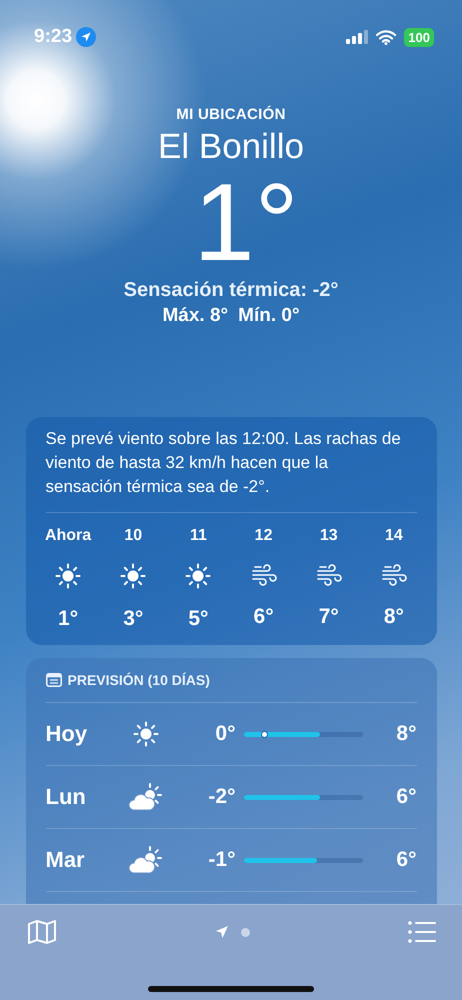  What do you see at coordinates (246, 223) in the screenshot?
I see `current-temperature: 1°` at bounding box center [246, 223].